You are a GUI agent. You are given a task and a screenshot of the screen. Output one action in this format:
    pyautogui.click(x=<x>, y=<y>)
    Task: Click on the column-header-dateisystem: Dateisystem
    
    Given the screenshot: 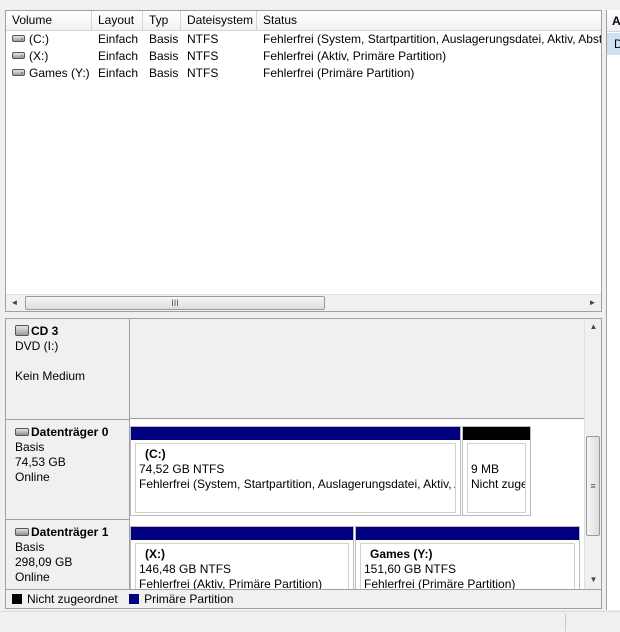 What is the action you would take?
    pyautogui.click(x=219, y=21)
    